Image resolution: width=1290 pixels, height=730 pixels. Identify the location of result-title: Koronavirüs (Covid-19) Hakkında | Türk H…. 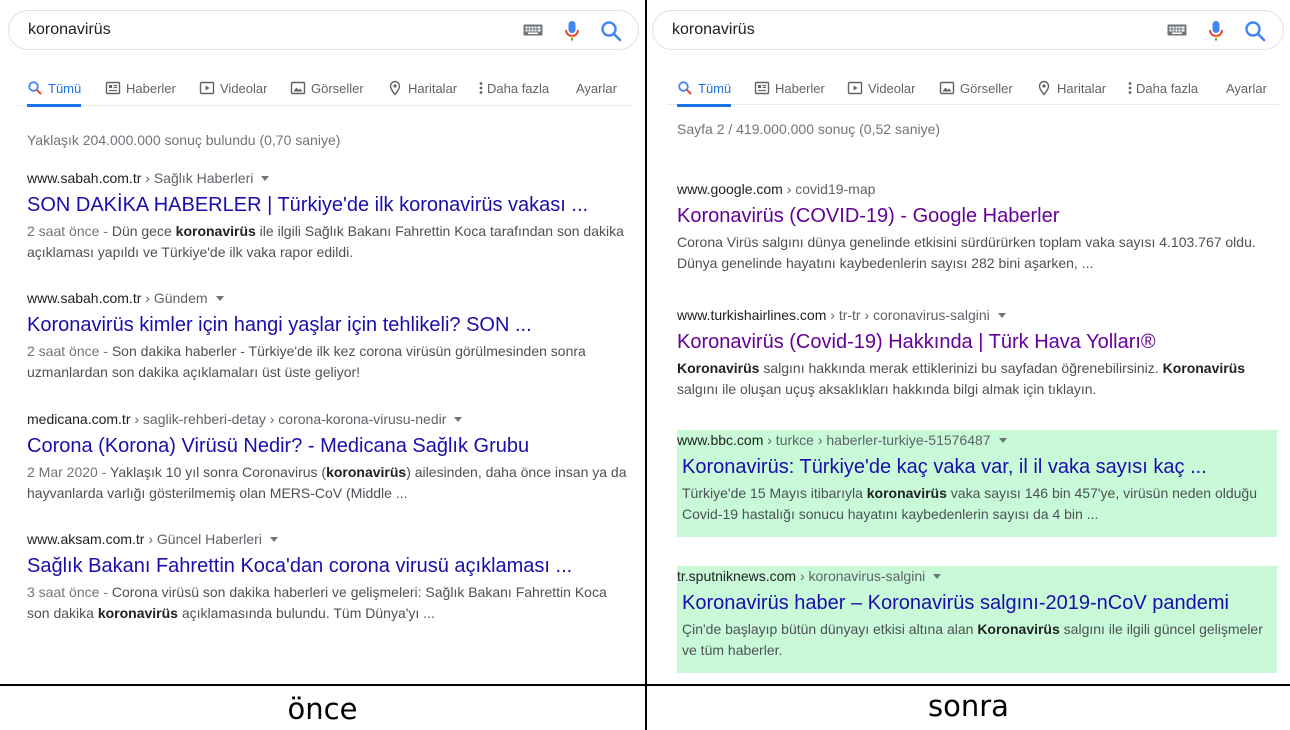
(977, 342).